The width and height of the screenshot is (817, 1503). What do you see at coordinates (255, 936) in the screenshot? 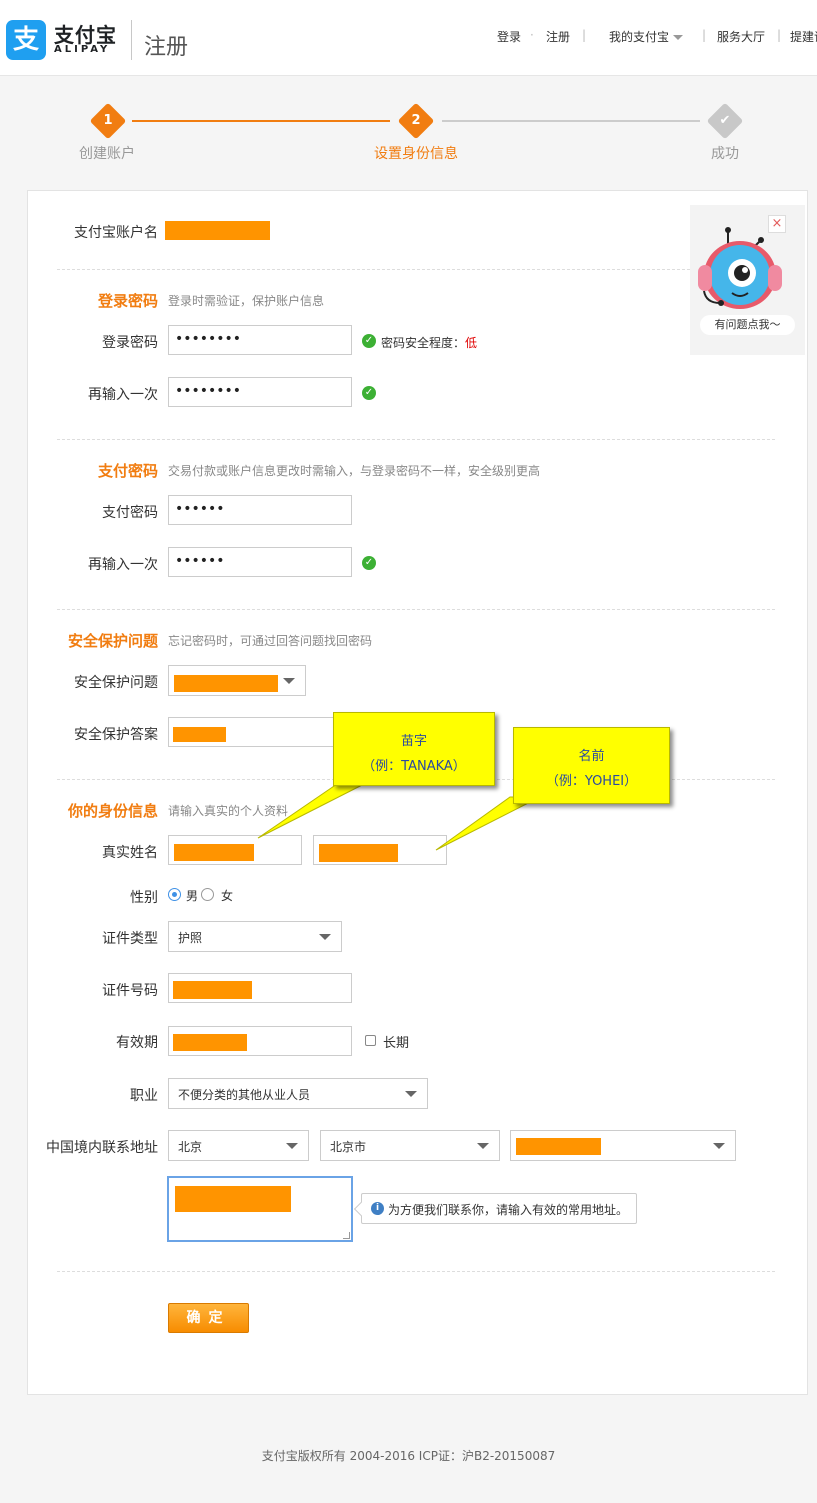
I see `id-type-select: 护照` at bounding box center [255, 936].